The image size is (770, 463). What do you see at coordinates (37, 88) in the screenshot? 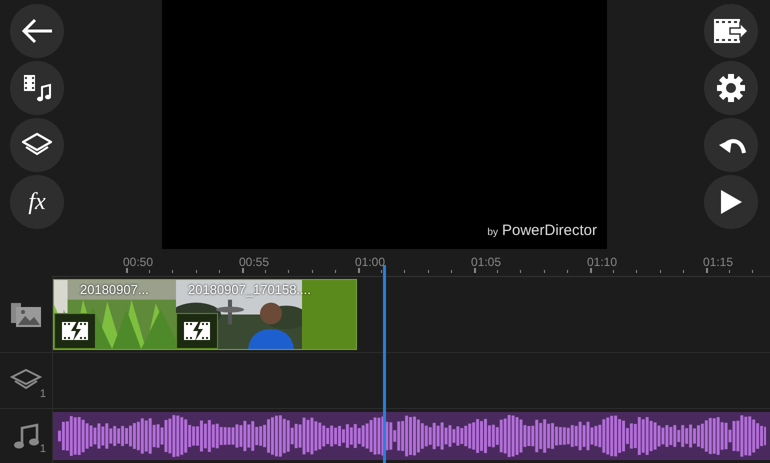
I see `film-music-icon` at bounding box center [37, 88].